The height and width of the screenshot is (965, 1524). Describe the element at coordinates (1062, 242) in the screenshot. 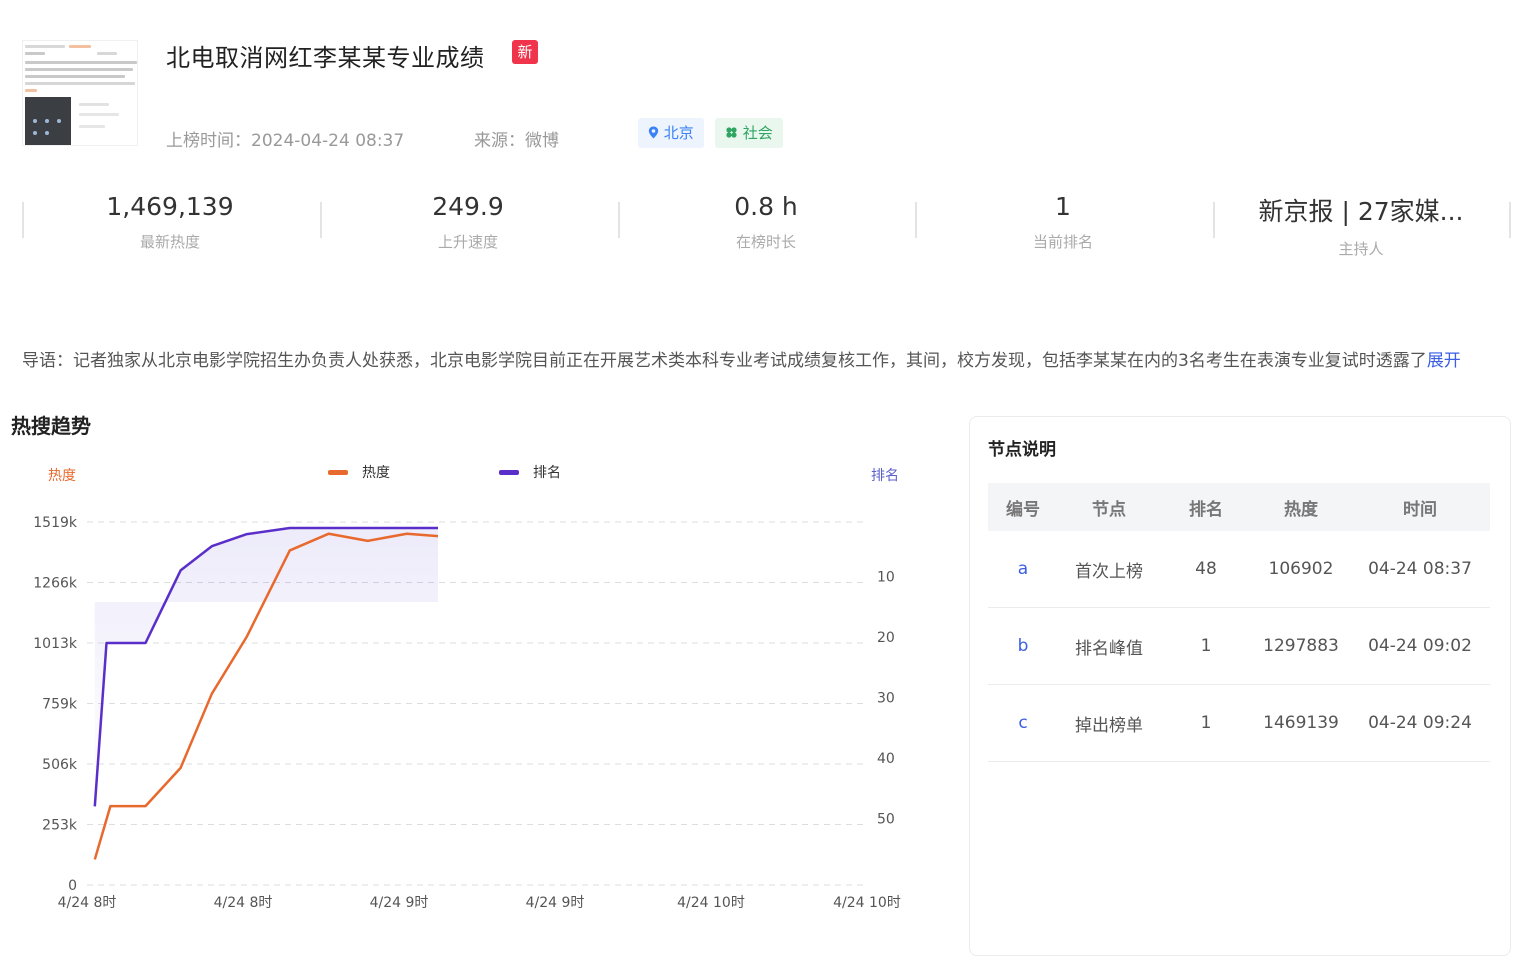

I see `stat-label: 当前排名` at that location.